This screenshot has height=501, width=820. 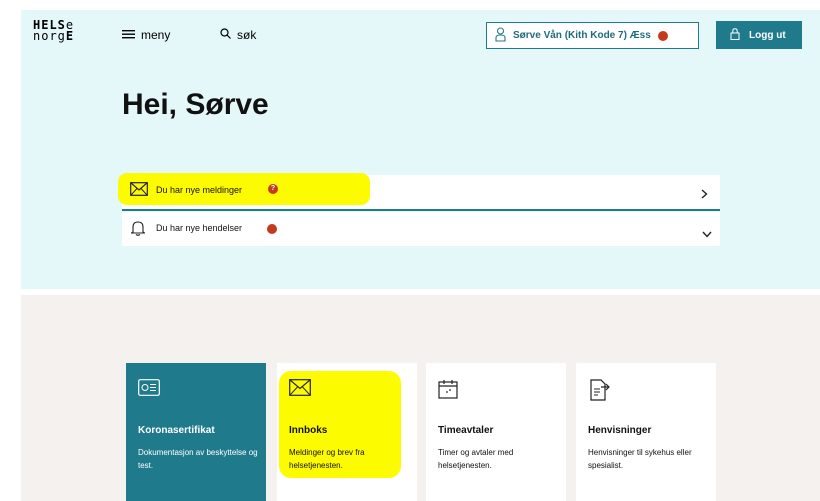 I want to click on user-profile-button: Sørve Vån (Kith Kode 7) Æss, so click(x=592, y=35).